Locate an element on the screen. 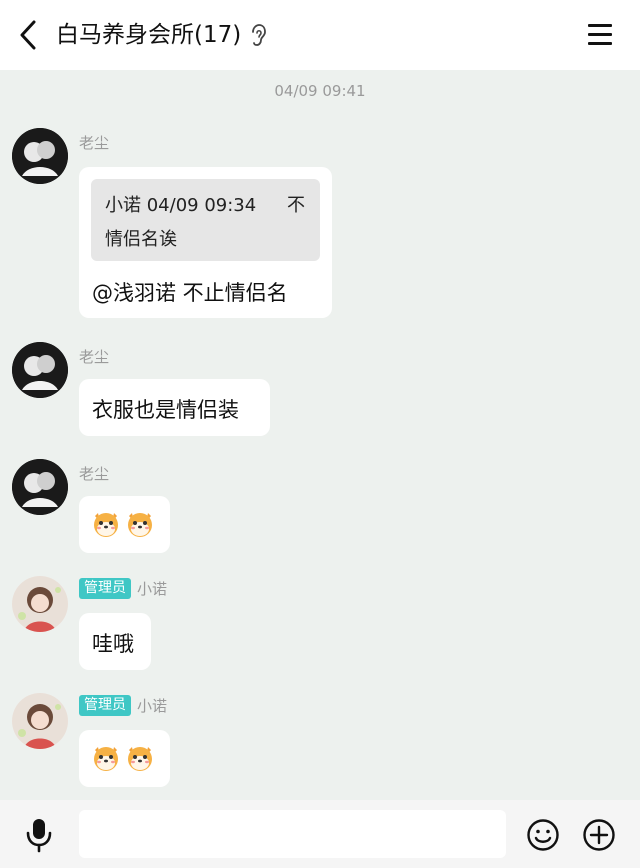  message-input is located at coordinates (292, 834).